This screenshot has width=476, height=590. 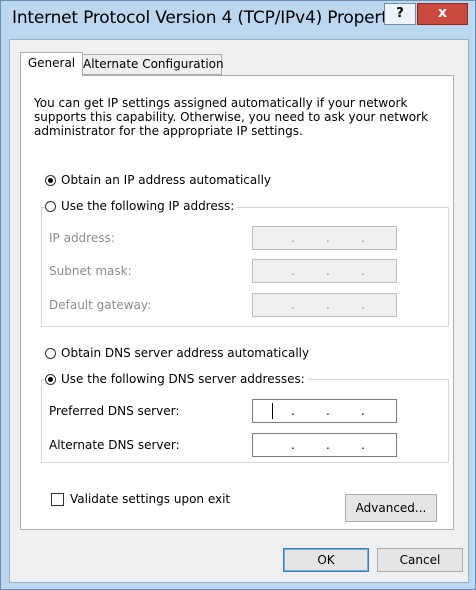 What do you see at coordinates (100, 305) in the screenshot?
I see `default-gateway-label: Default gateway:` at bounding box center [100, 305].